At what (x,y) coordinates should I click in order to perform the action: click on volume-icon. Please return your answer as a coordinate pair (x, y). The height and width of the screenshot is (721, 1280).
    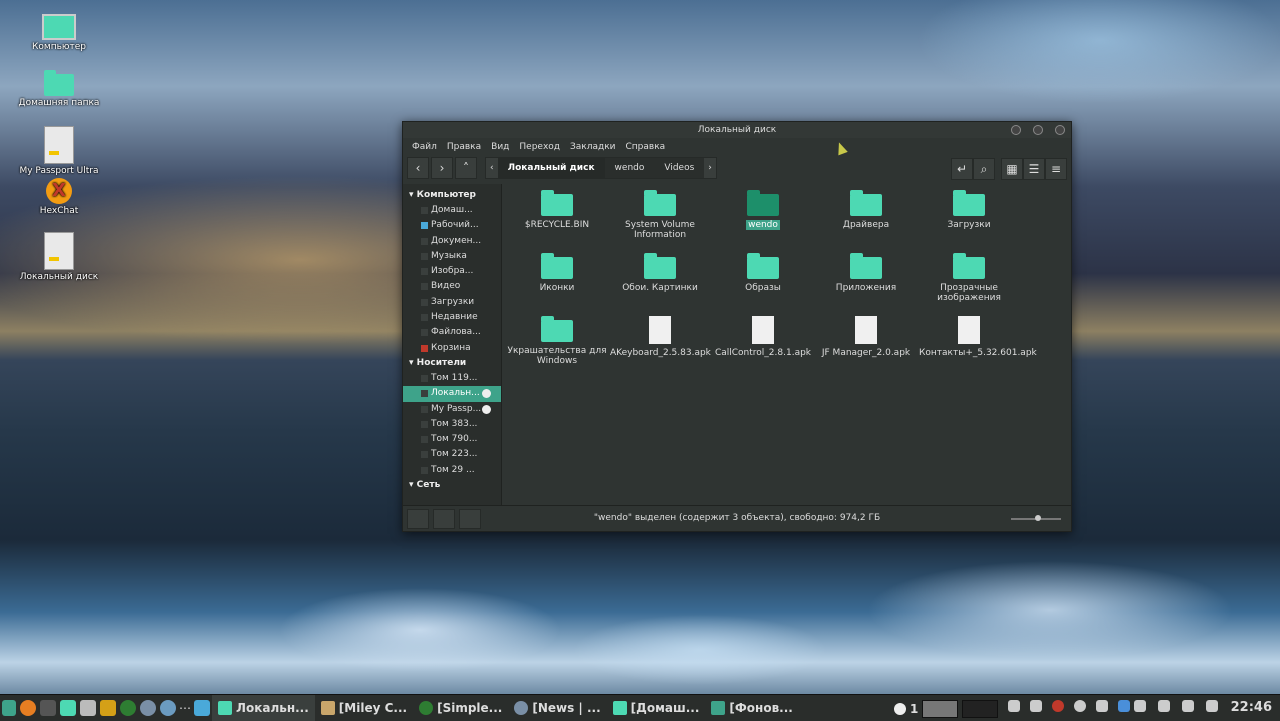
    Looking at the image, I should click on (1188, 706).